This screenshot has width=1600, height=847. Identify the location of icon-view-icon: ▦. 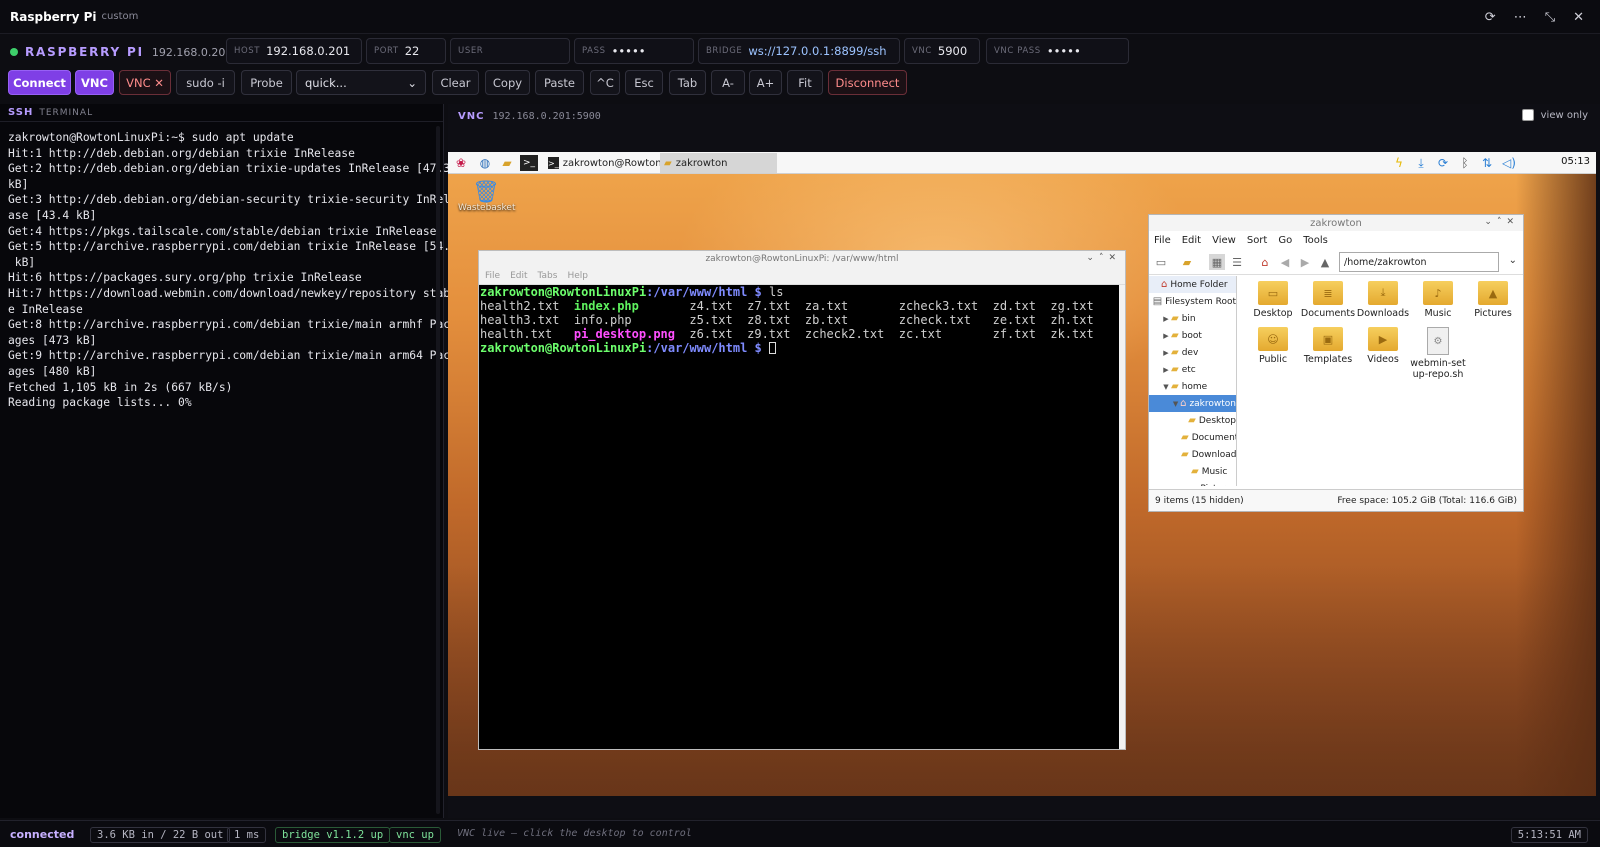
(1217, 262).